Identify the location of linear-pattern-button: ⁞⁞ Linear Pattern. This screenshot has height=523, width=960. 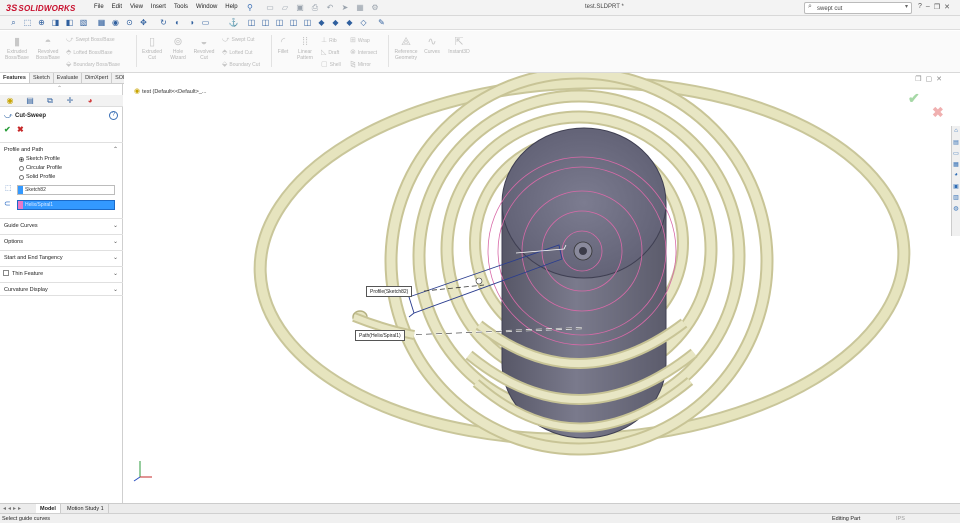
(305, 48).